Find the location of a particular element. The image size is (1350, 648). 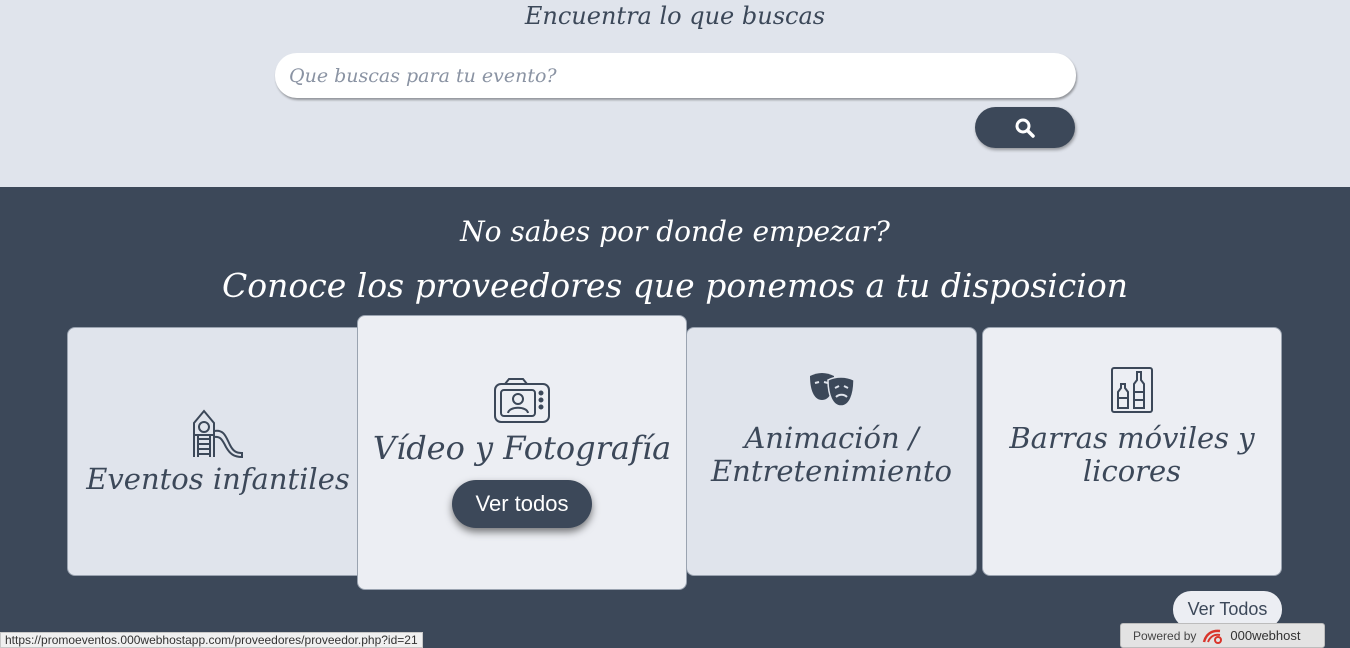

playground-slide-icon is located at coordinates (218, 434).